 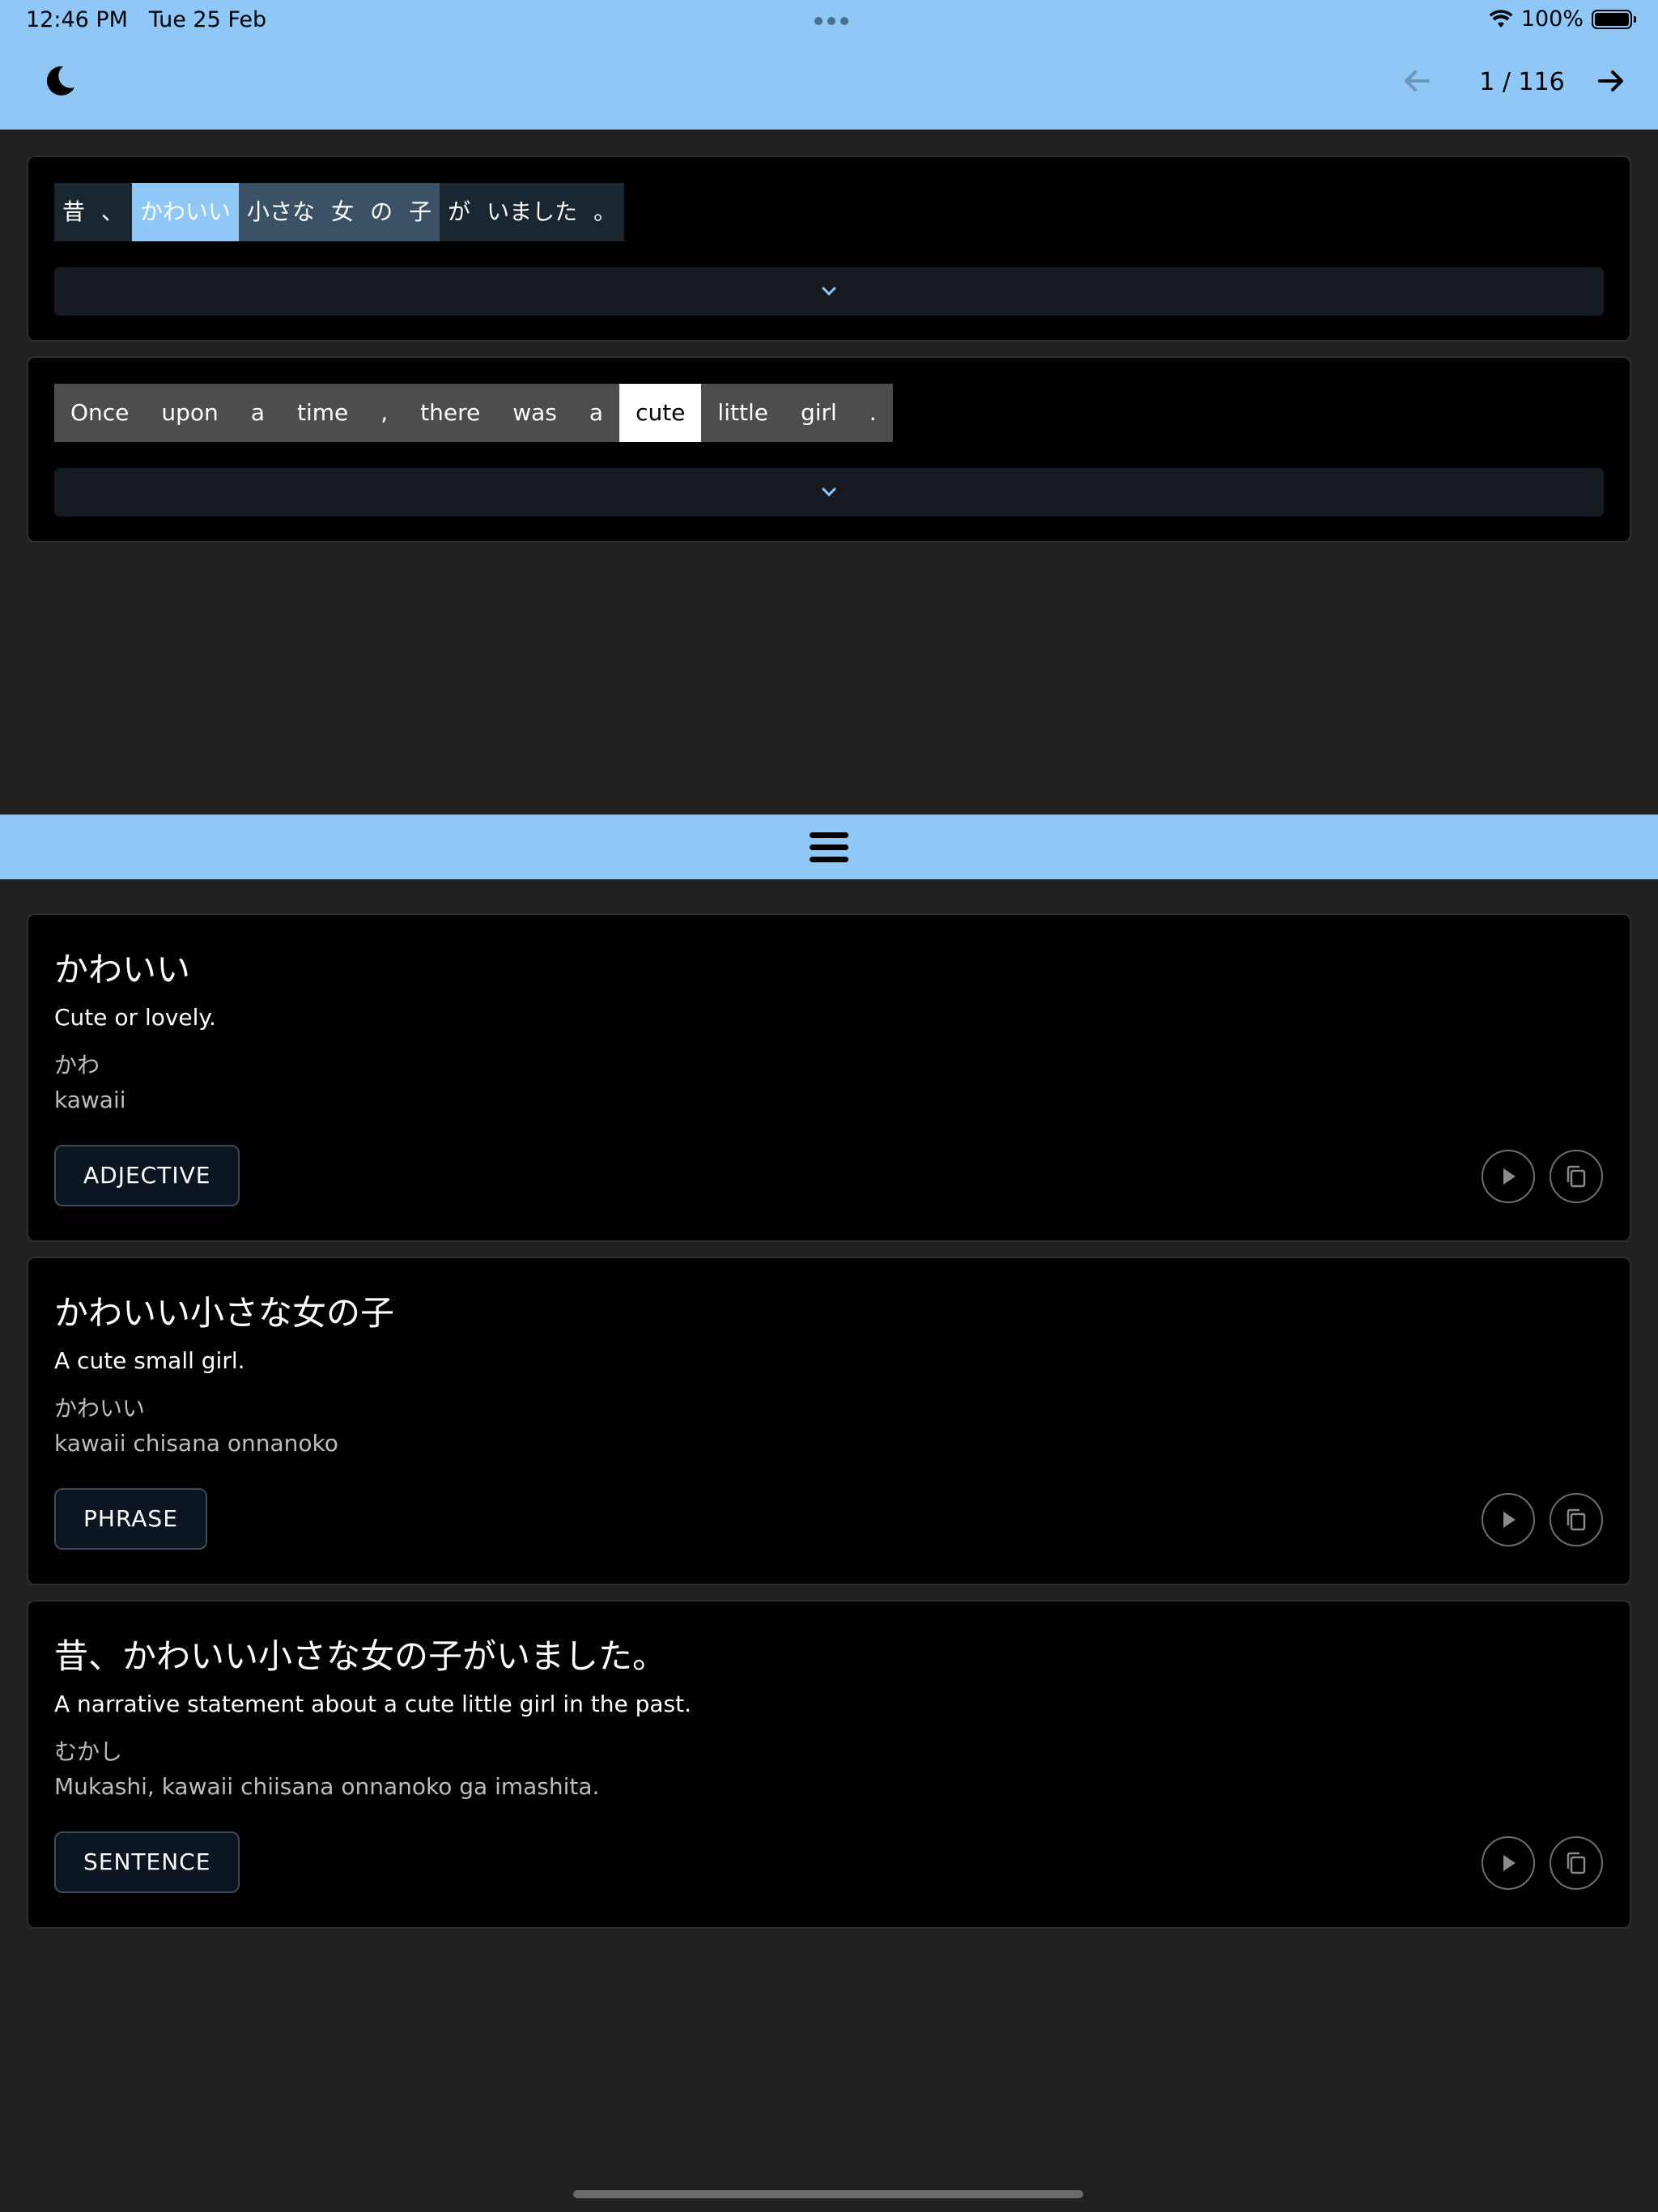 I want to click on status-right: 100%, so click(x=1562, y=19).